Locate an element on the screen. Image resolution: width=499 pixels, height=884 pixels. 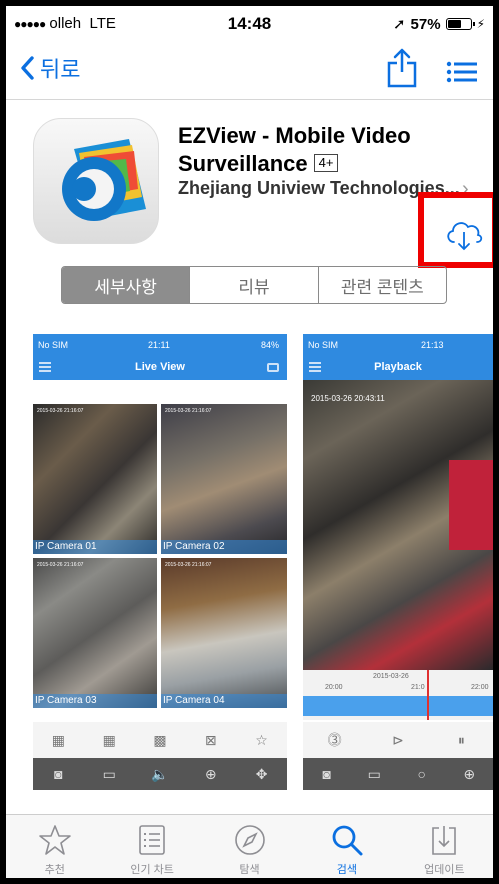
timeline-tick: 22:00 is located at coordinates (480, 687).